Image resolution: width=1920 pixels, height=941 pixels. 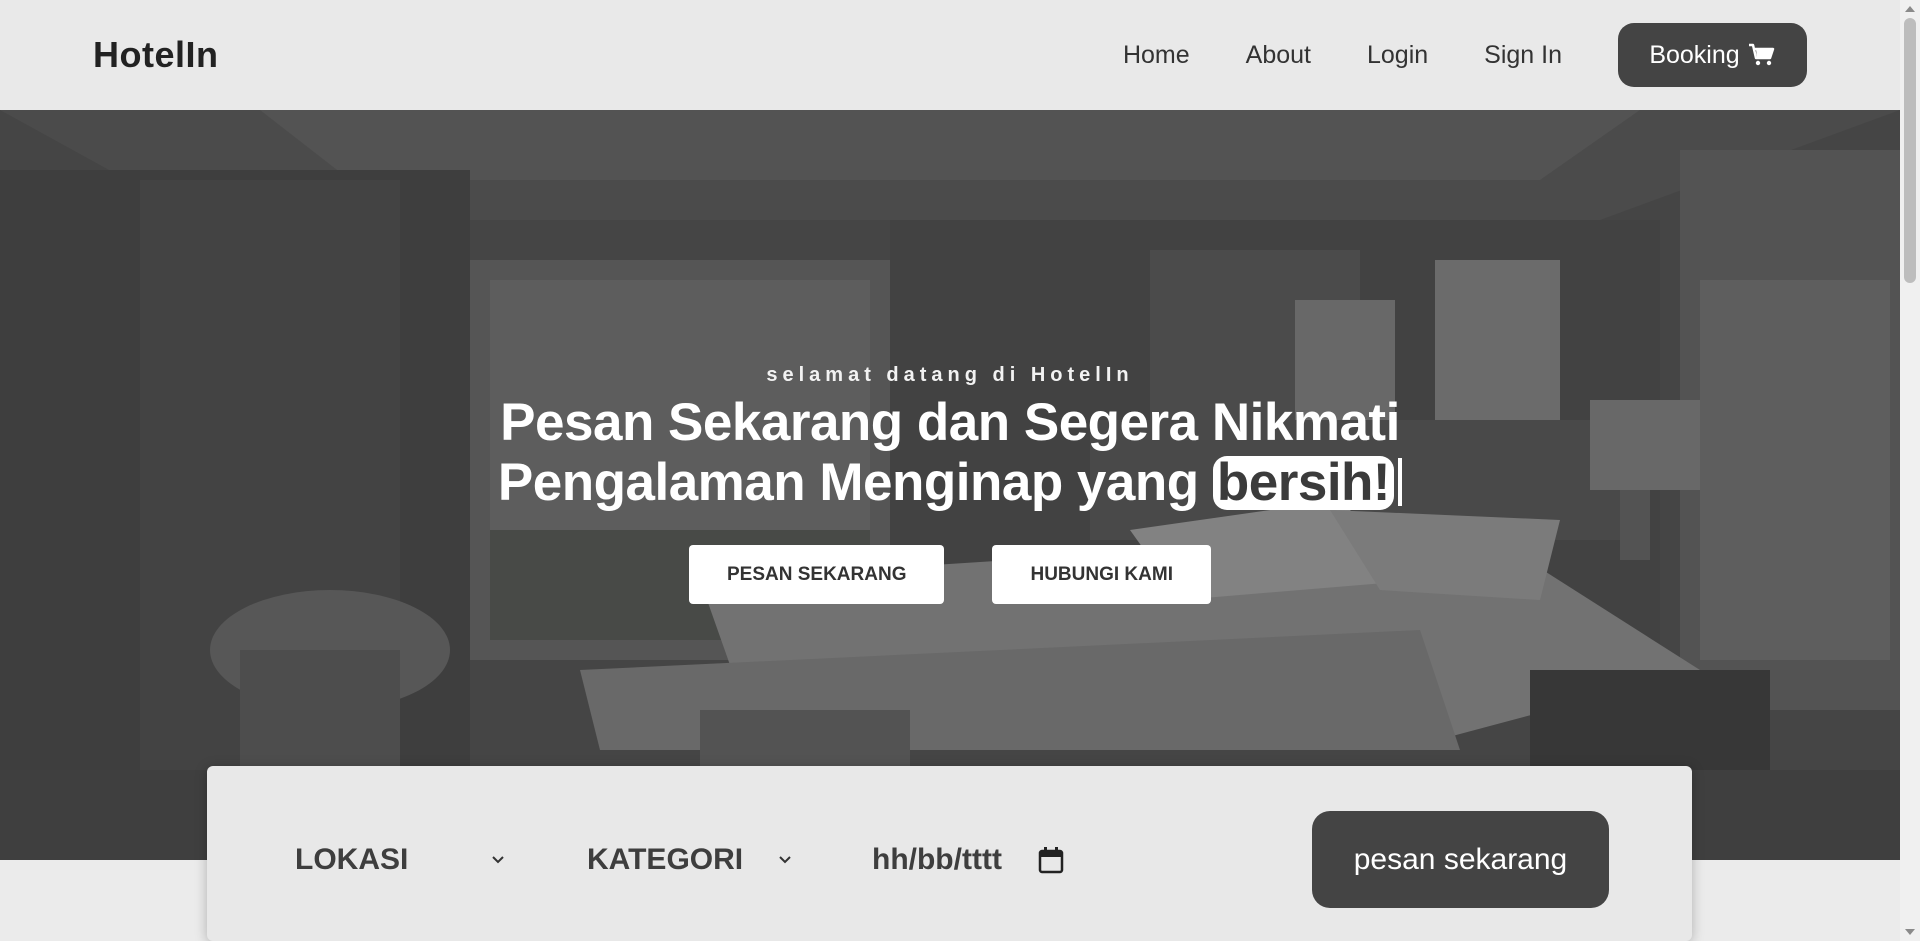 I want to click on typing-caret, so click(x=1400, y=482).